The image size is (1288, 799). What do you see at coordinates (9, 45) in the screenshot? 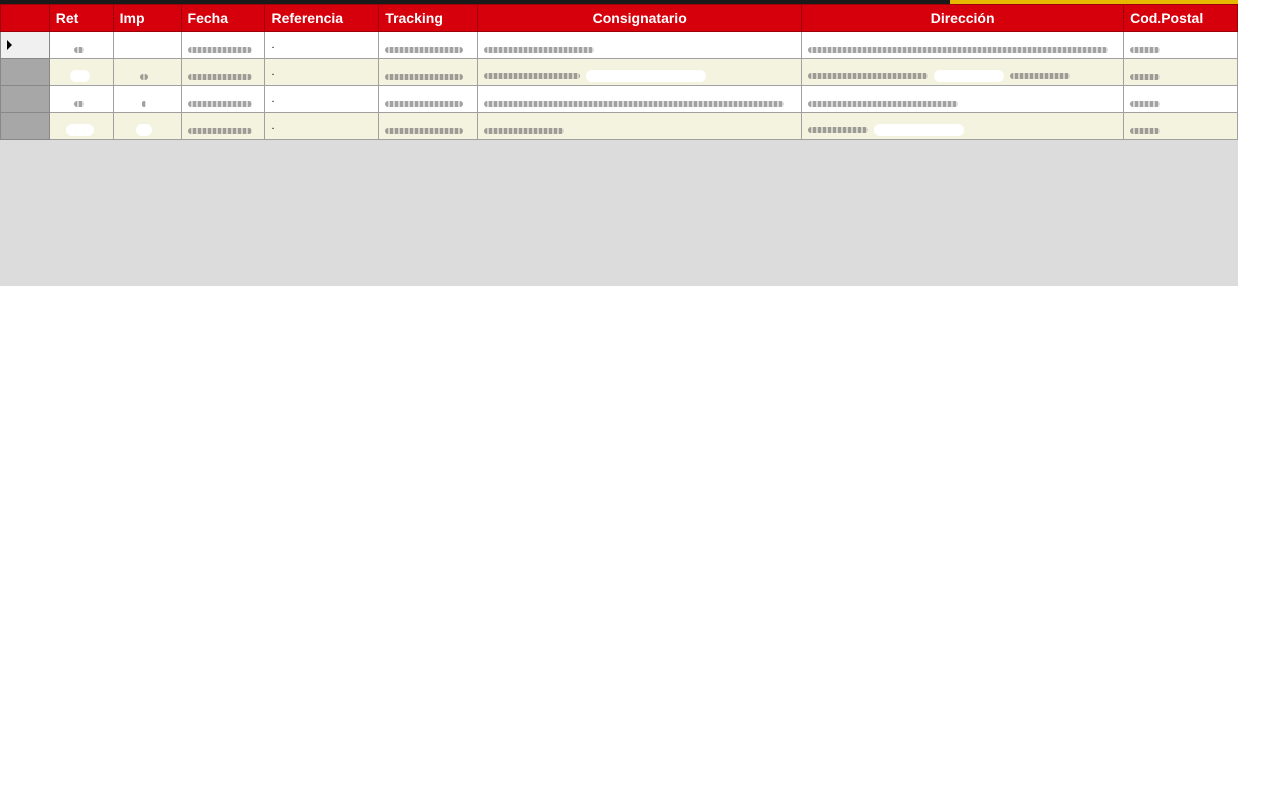
I see `current-row-arrow-icon` at bounding box center [9, 45].